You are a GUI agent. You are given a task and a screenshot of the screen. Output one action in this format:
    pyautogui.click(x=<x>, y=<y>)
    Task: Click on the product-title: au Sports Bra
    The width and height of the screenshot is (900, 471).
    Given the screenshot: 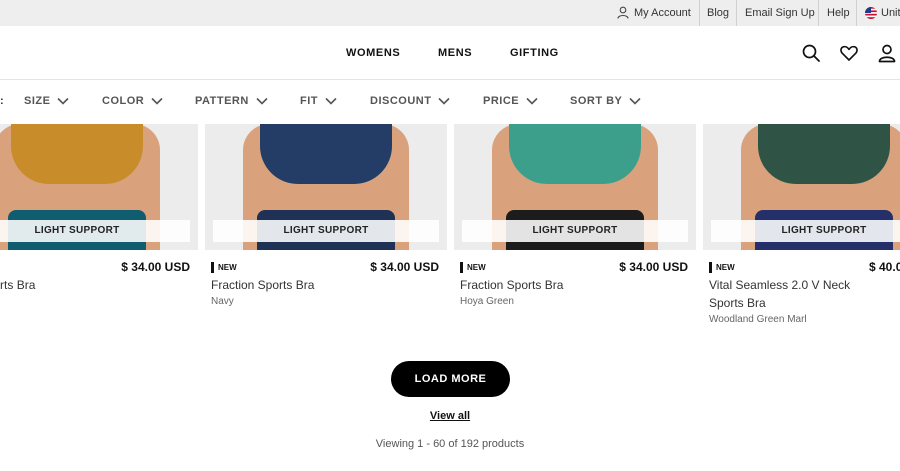 What is the action you would take?
    pyautogui.click(x=56, y=285)
    